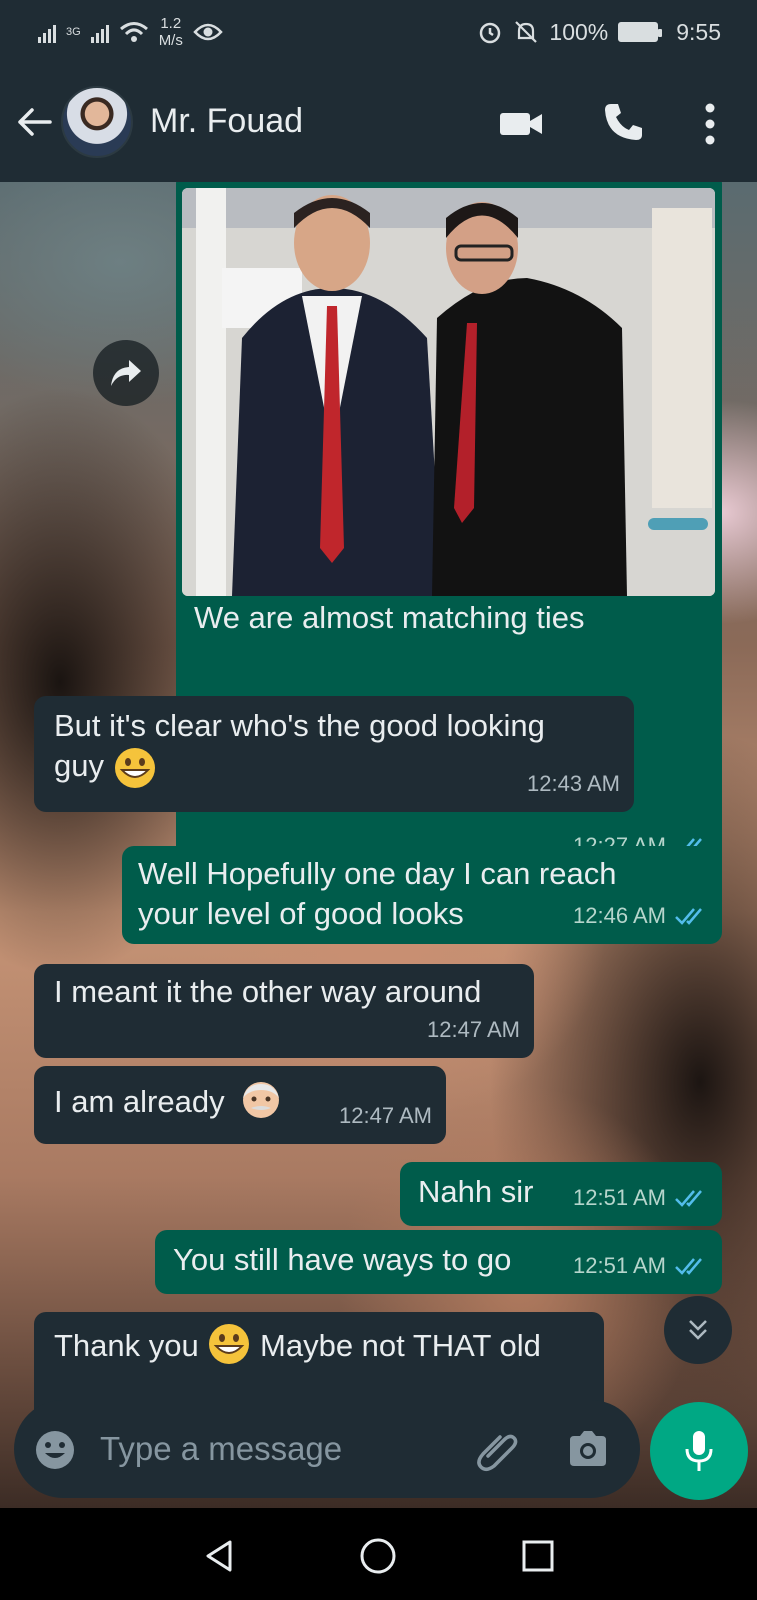  Describe the element at coordinates (139, 1101) in the screenshot. I see `message-text: I am already` at that location.